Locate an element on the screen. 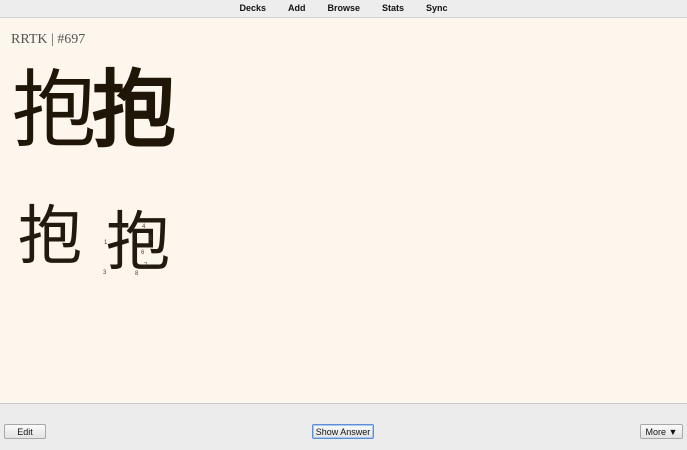 The image size is (687, 450). kanji-bold: 抱 is located at coordinates (134, 110).